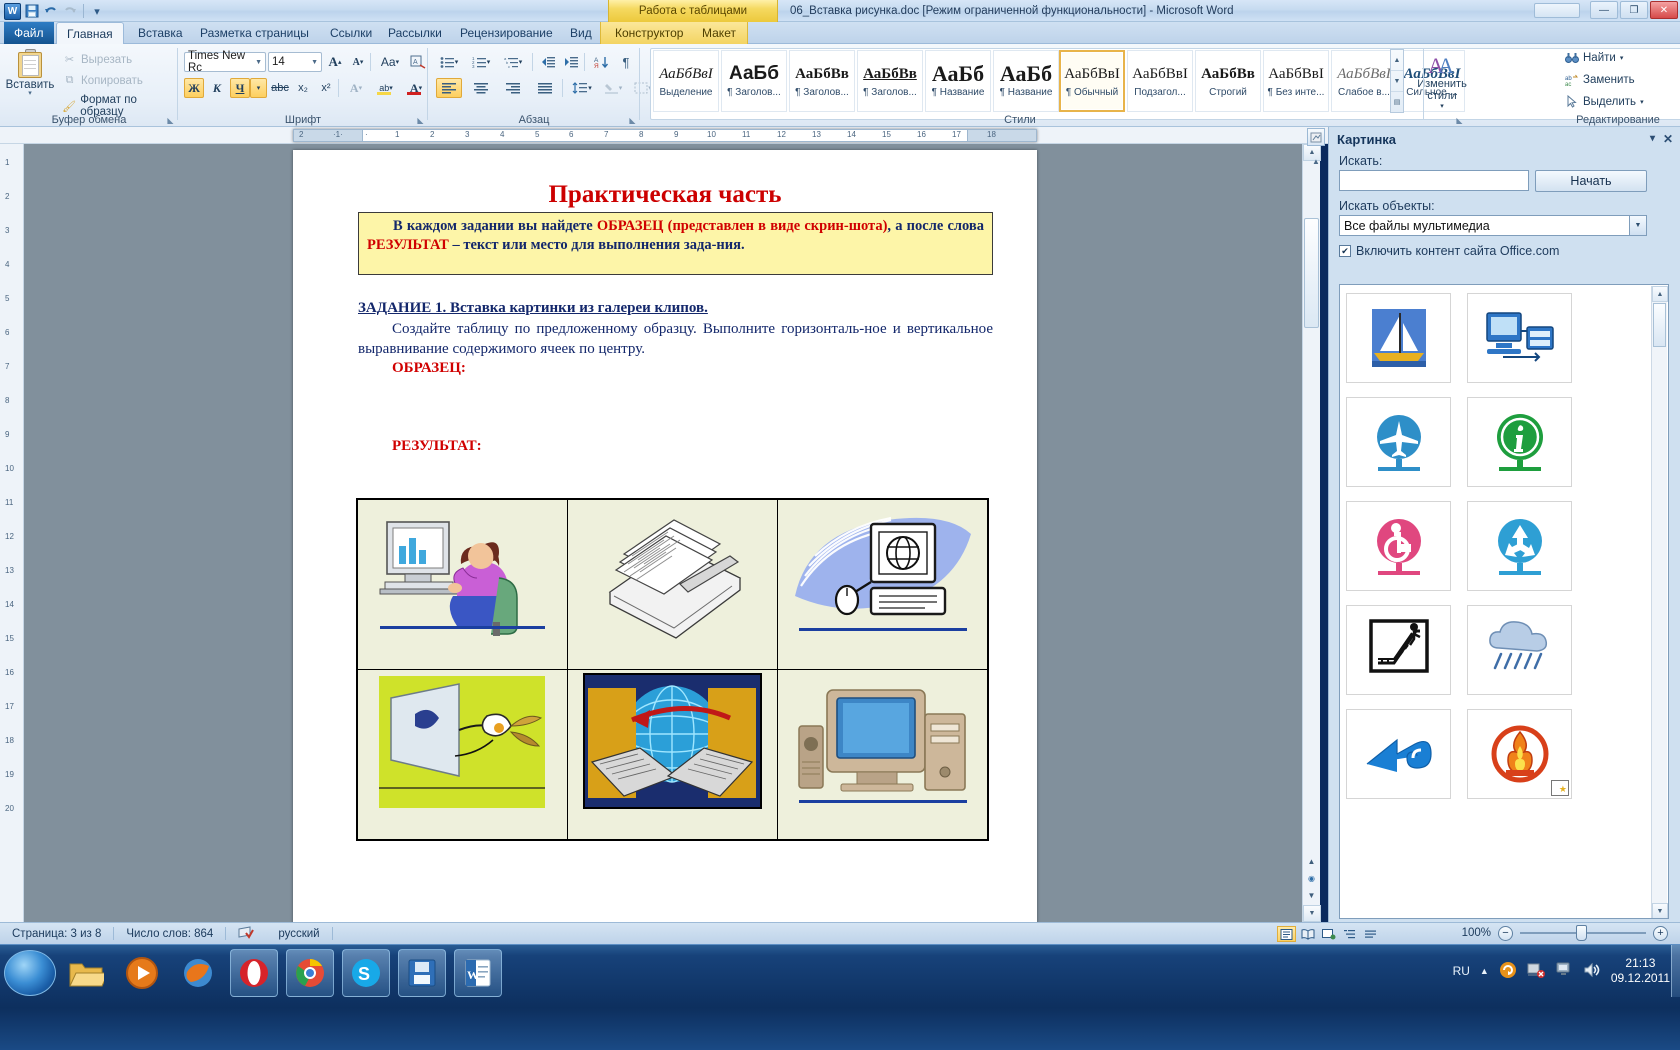  Describe the element at coordinates (351, 33) in the screenshot. I see `tab-references: Ссылки` at that location.